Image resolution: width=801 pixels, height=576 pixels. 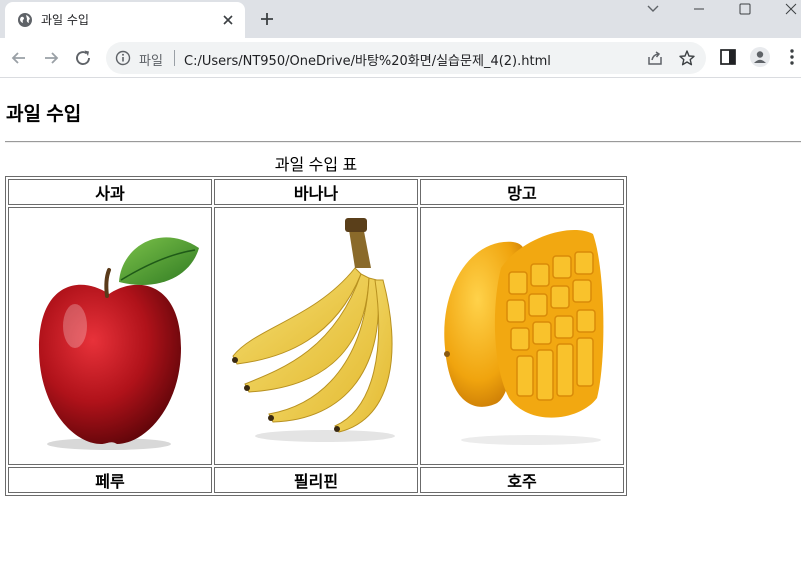 What do you see at coordinates (228, 20) in the screenshot?
I see `close-tab-icon` at bounding box center [228, 20].